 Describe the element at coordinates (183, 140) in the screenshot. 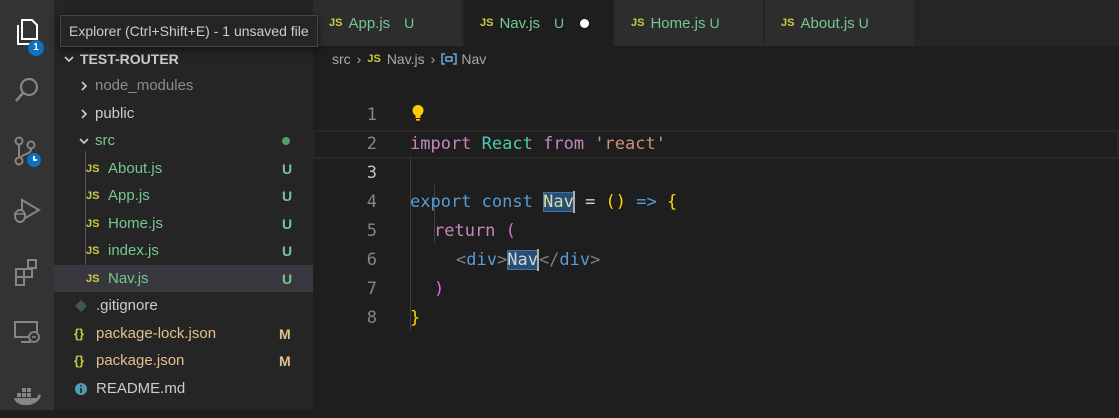

I see `tree-item-src: src` at that location.